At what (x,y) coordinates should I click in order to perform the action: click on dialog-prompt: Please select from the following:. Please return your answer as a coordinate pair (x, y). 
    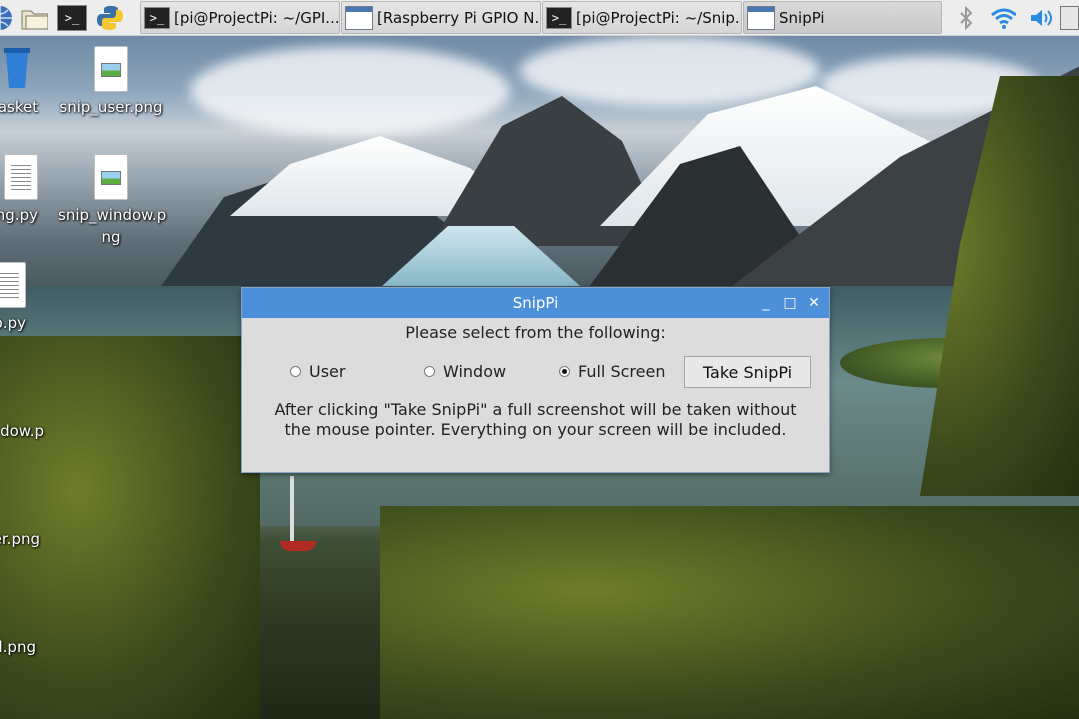
    Looking at the image, I should click on (535, 332).